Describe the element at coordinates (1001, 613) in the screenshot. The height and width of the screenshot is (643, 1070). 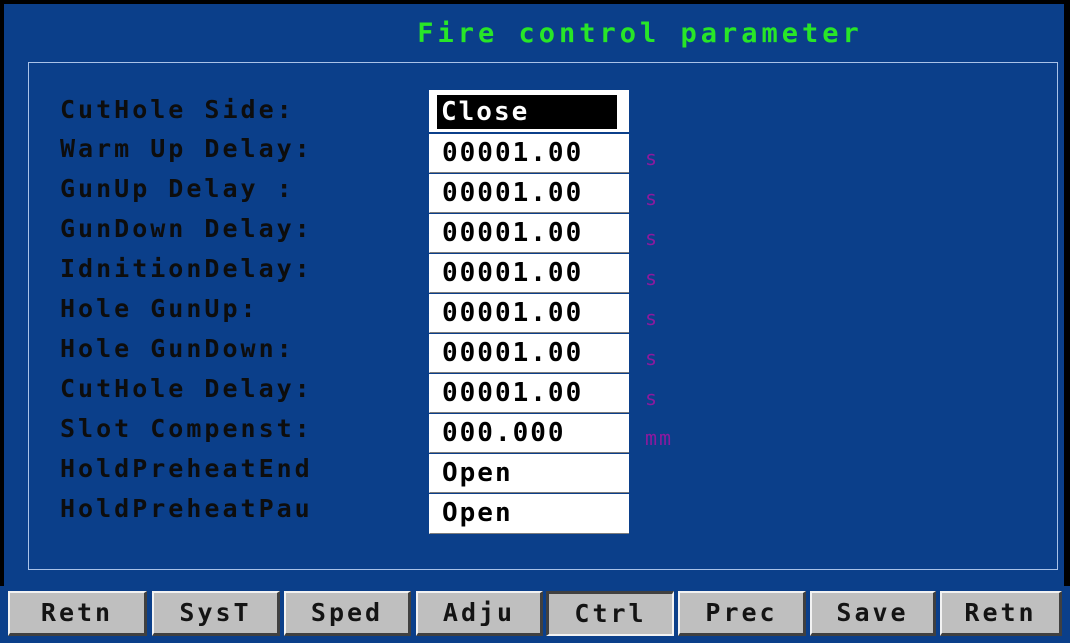
I see `softkey-retn-right: Retn` at that location.